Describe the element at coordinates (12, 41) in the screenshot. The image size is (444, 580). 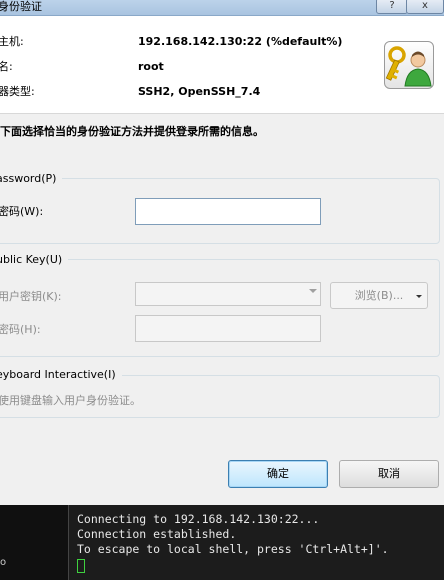
I see `host-label: 主机:` at that location.